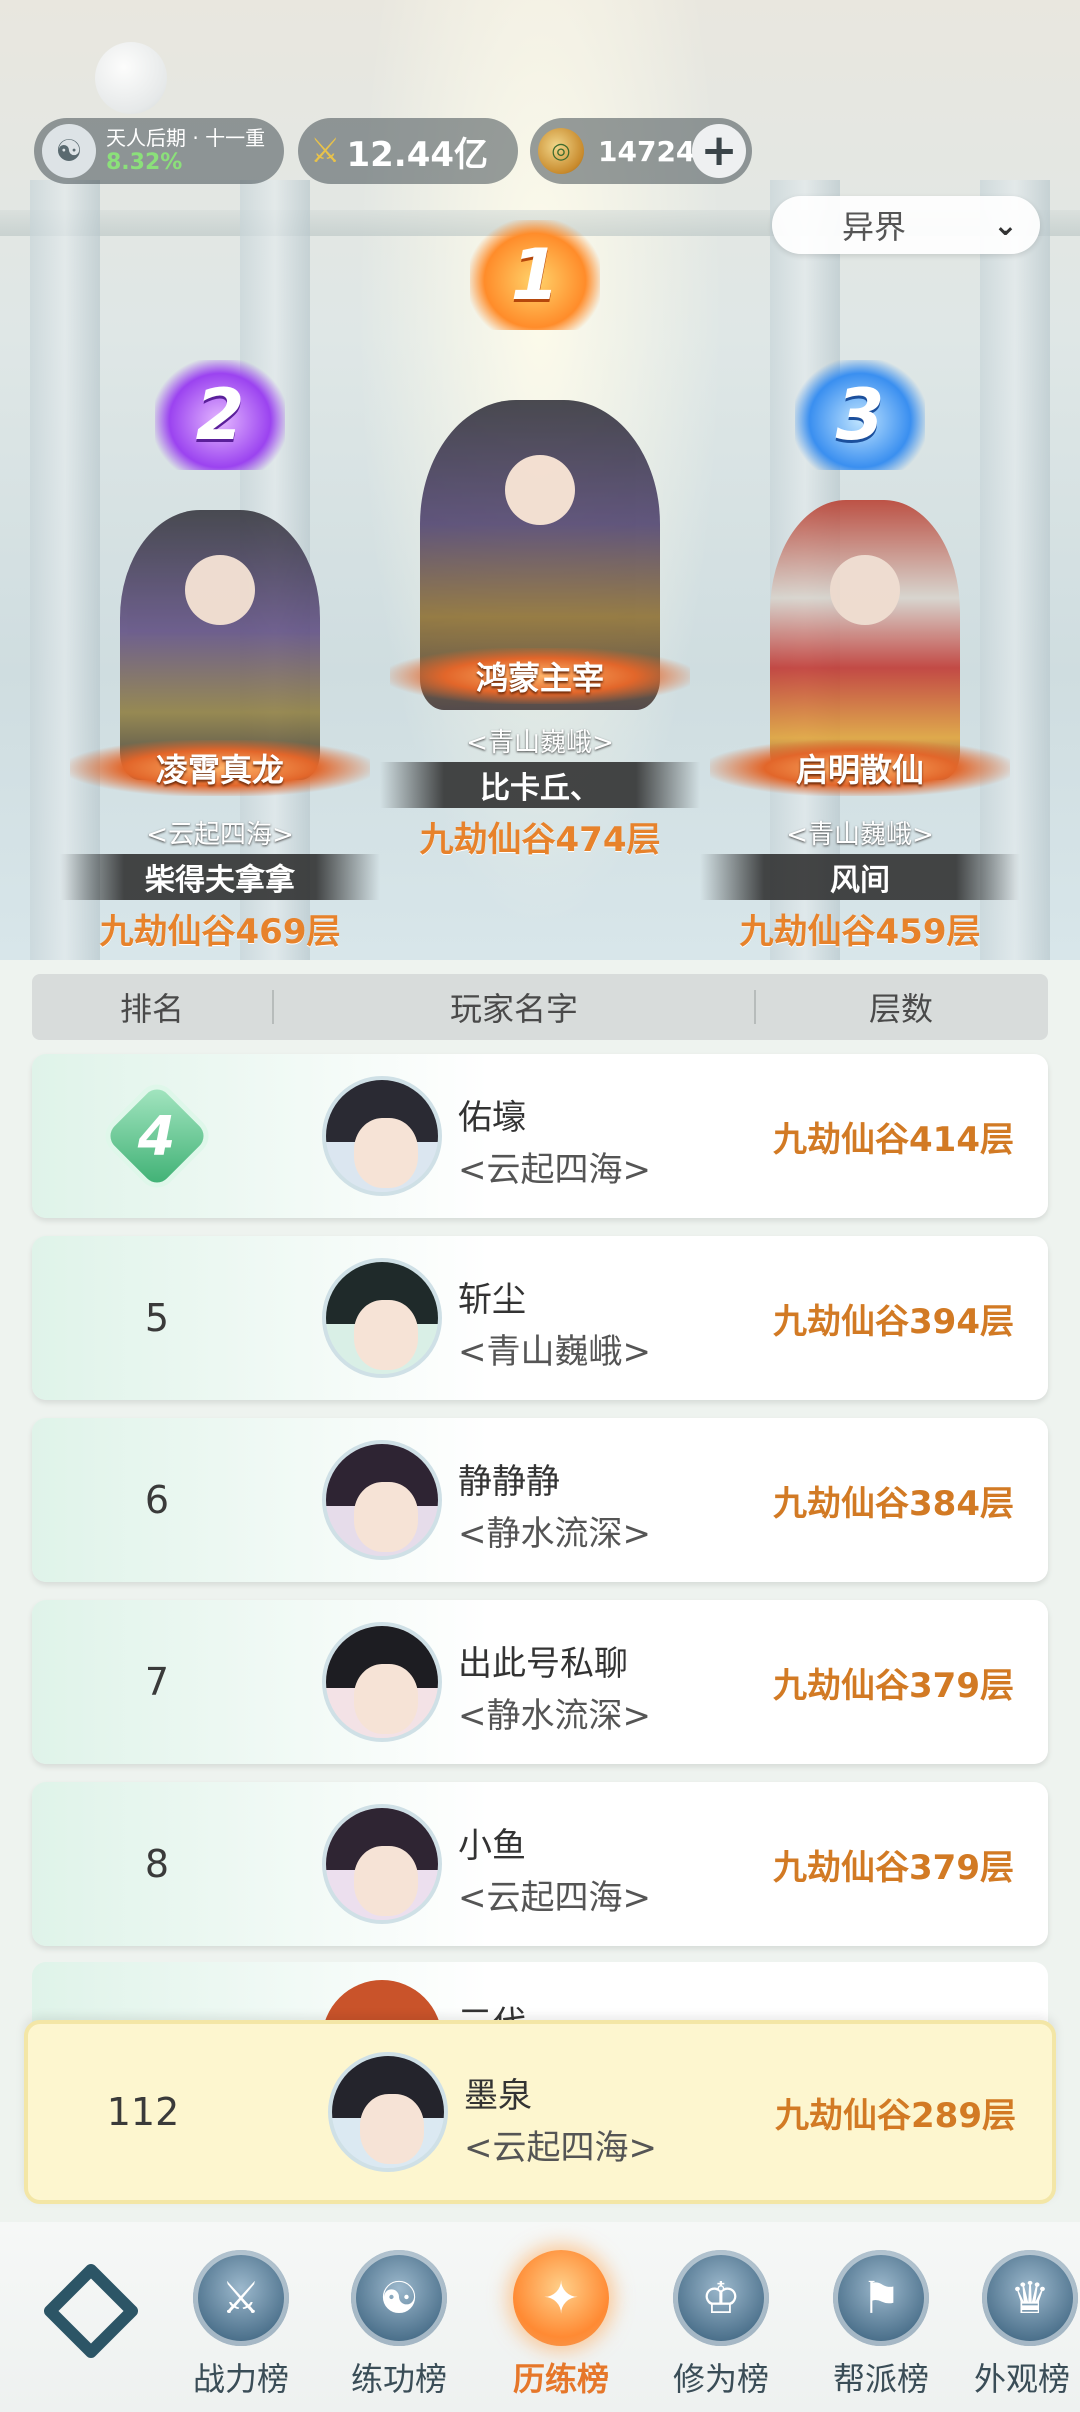 This screenshot has width=1080, height=2412. What do you see at coordinates (560, 2379) in the screenshot?
I see `tab-label: 历练榜` at bounding box center [560, 2379].